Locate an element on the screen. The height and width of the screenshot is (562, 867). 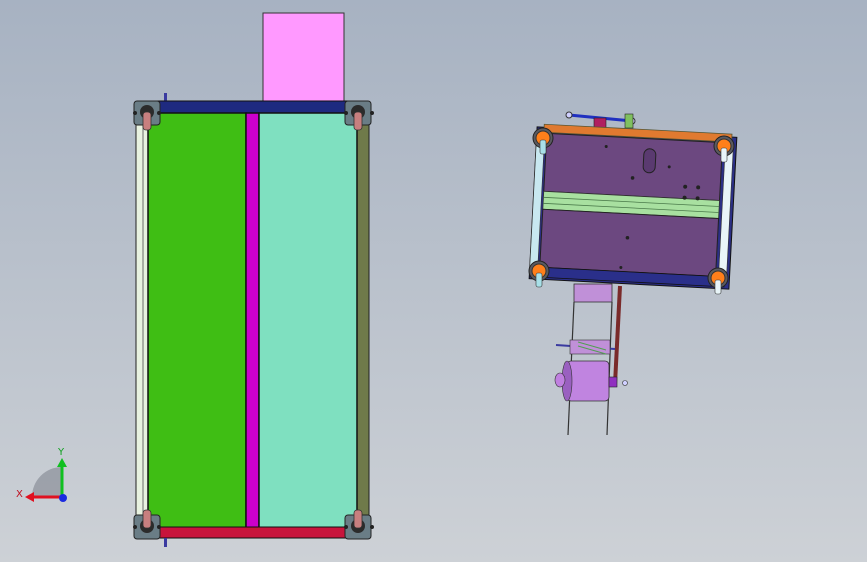
plate-slot is located at coordinates (649, 161).